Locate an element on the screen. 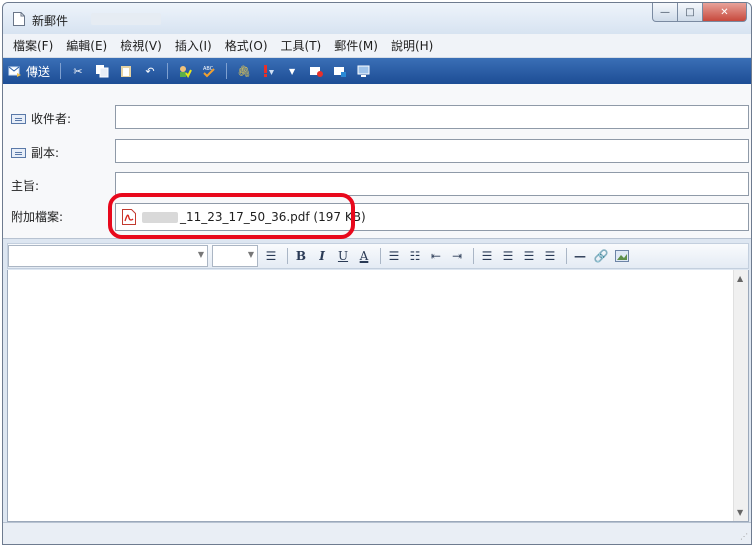  attach-row: 附加檔案: _11_23_17_50_36.pdf (197 KB) is located at coordinates (377, 217).